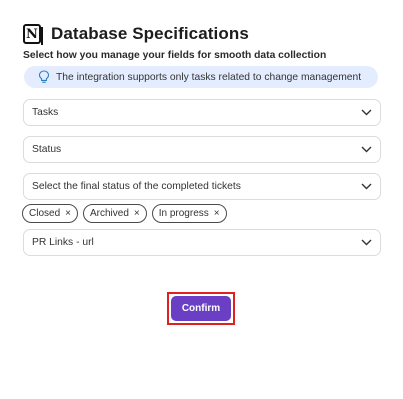 The height and width of the screenshot is (399, 403). I want to click on selected-status-chips: Closed × Archived × In progress ×, so click(124, 213).